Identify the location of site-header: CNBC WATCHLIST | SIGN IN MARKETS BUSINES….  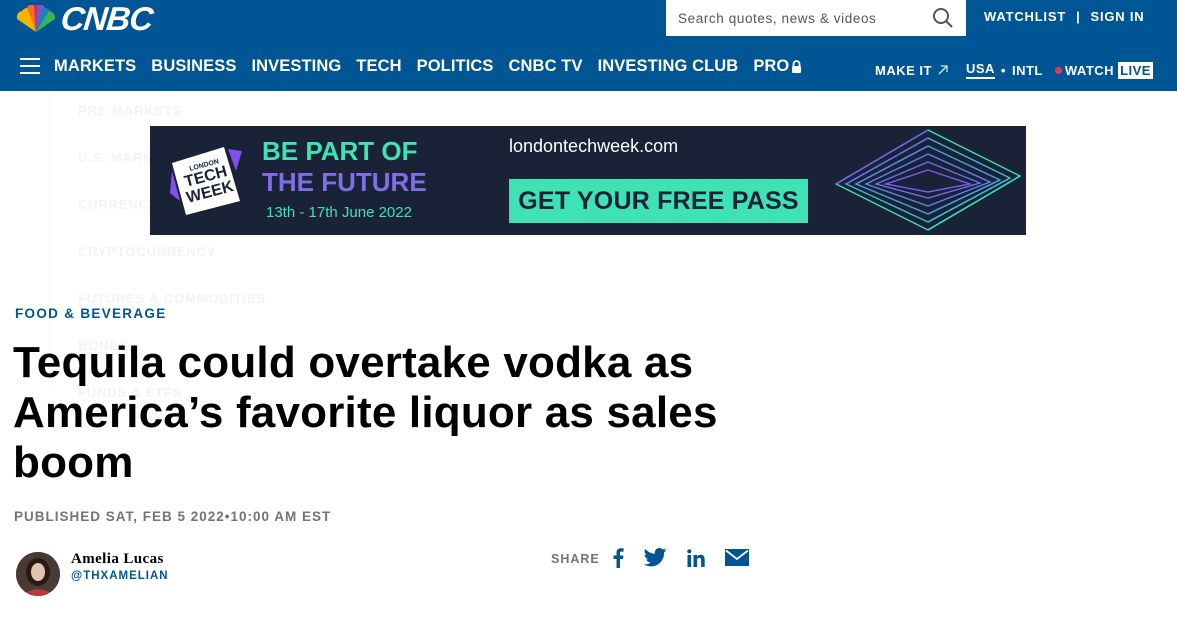
(588, 45).